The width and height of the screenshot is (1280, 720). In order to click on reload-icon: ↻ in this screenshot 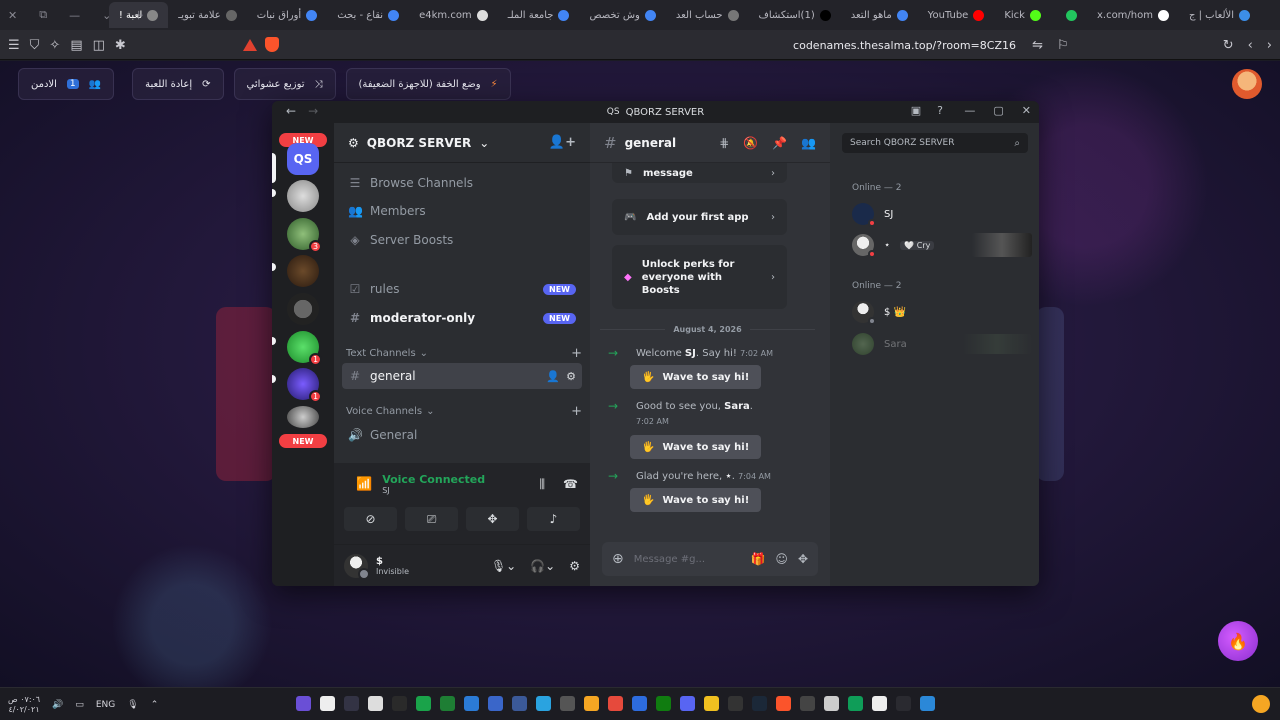, I will do `click(1228, 45)`.